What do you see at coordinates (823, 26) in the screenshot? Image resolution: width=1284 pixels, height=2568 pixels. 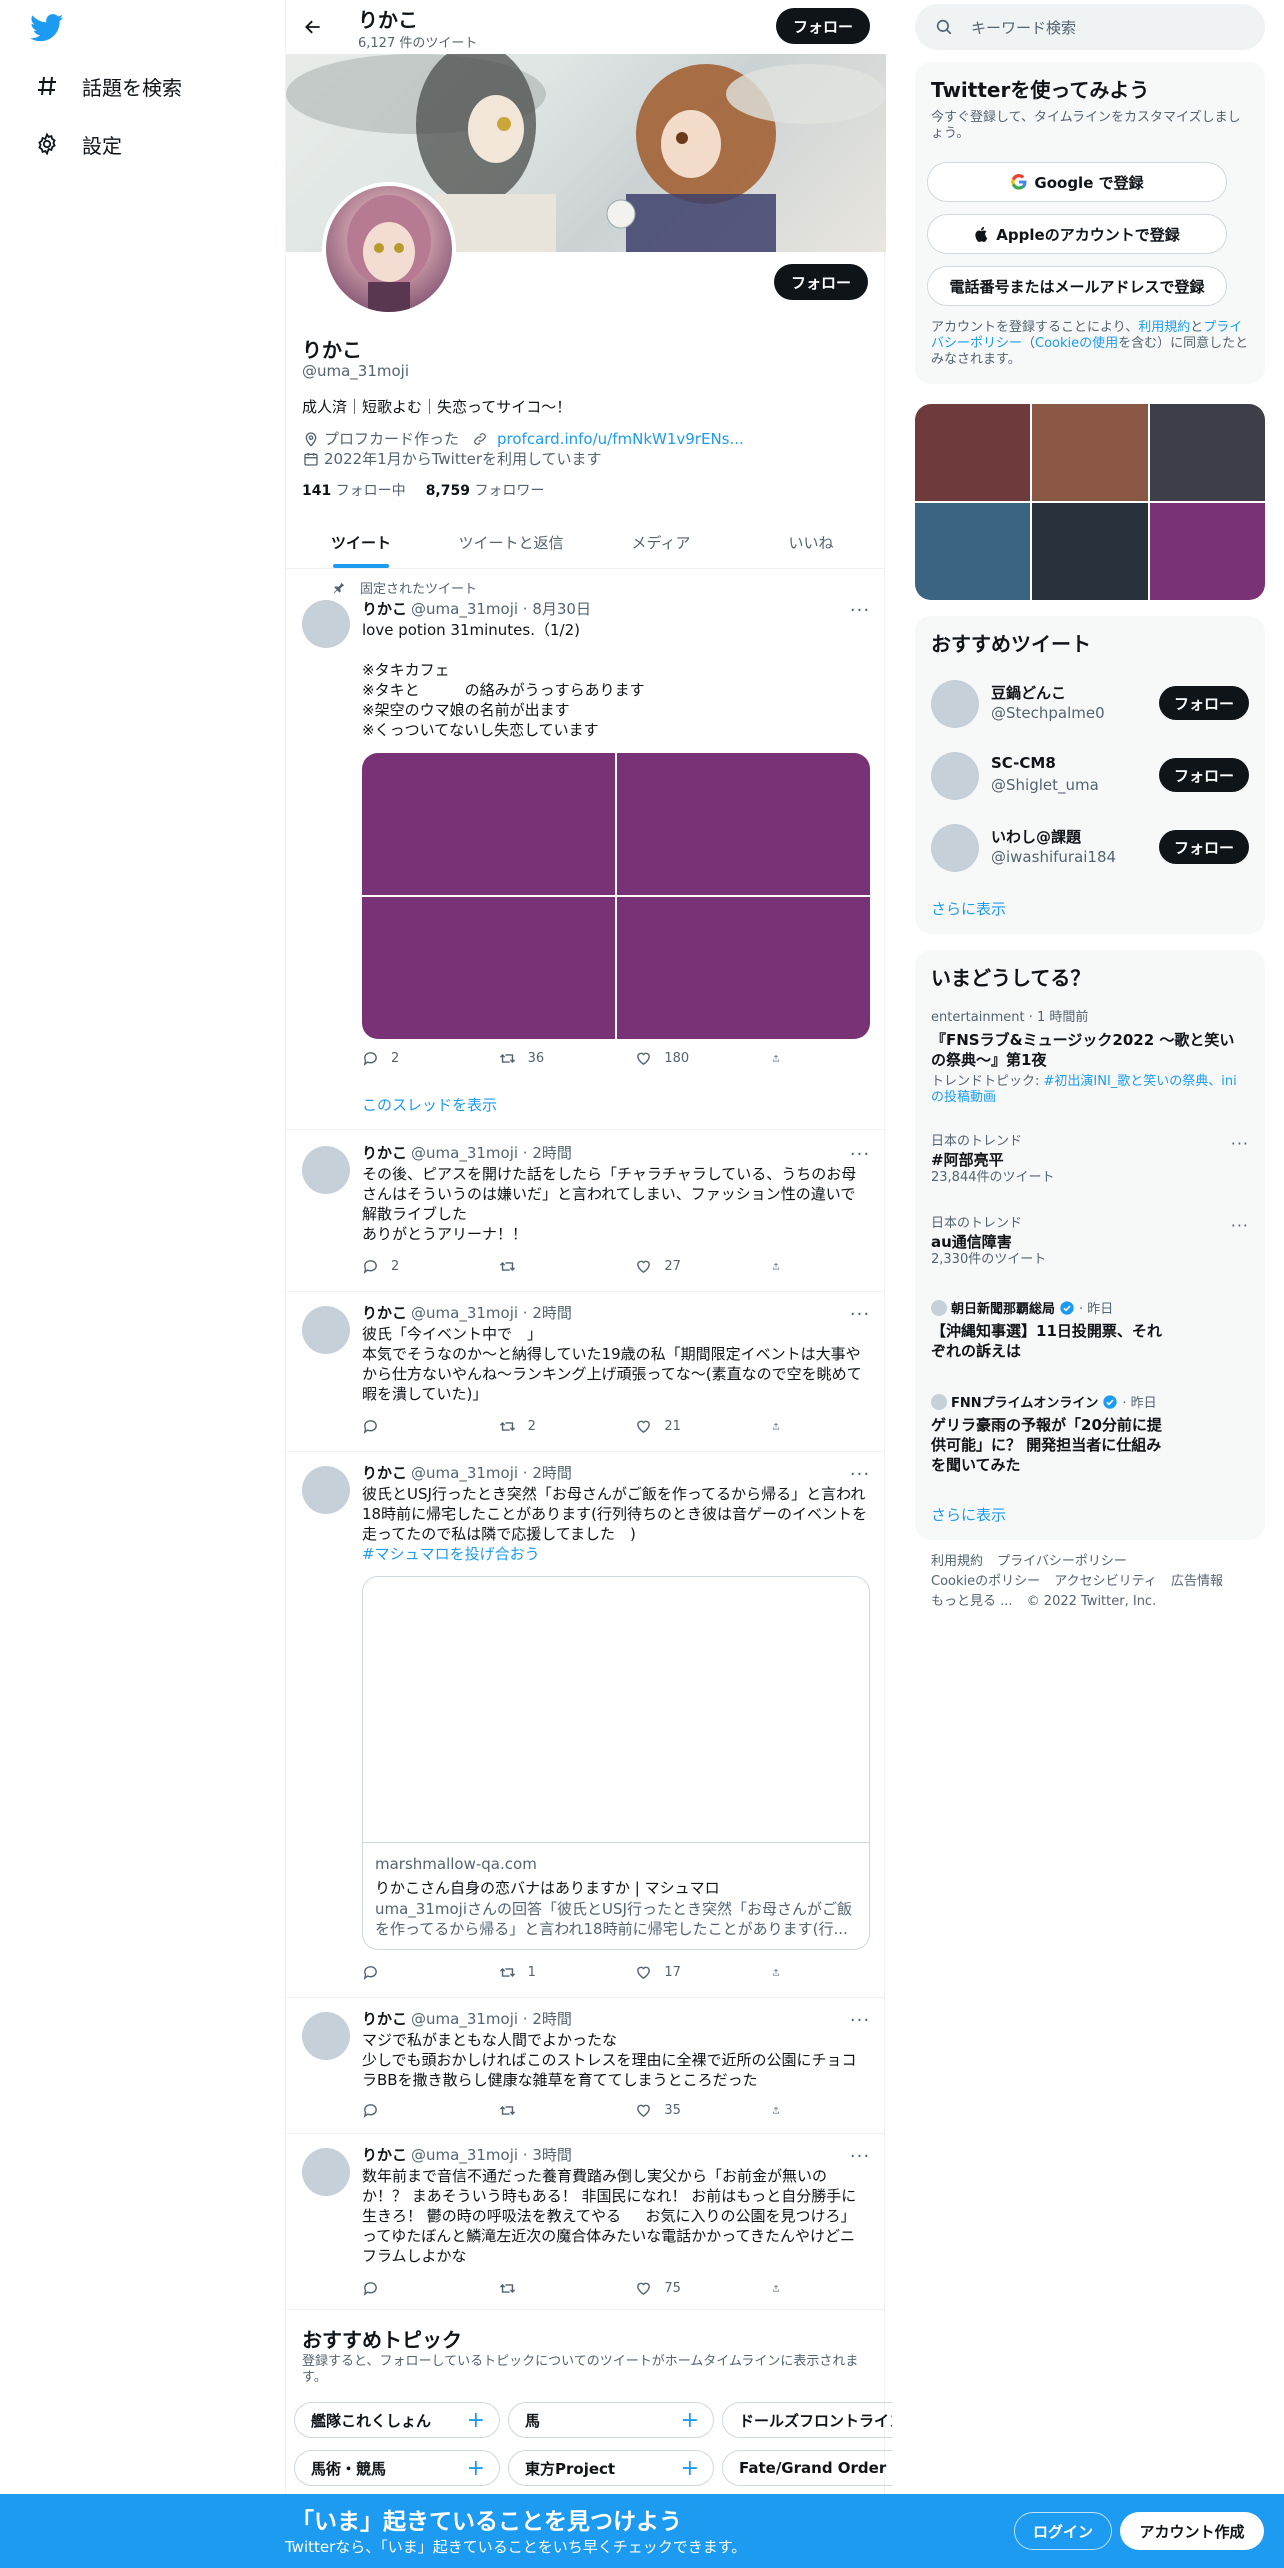 I see `header-follow-button: フォロー` at bounding box center [823, 26].